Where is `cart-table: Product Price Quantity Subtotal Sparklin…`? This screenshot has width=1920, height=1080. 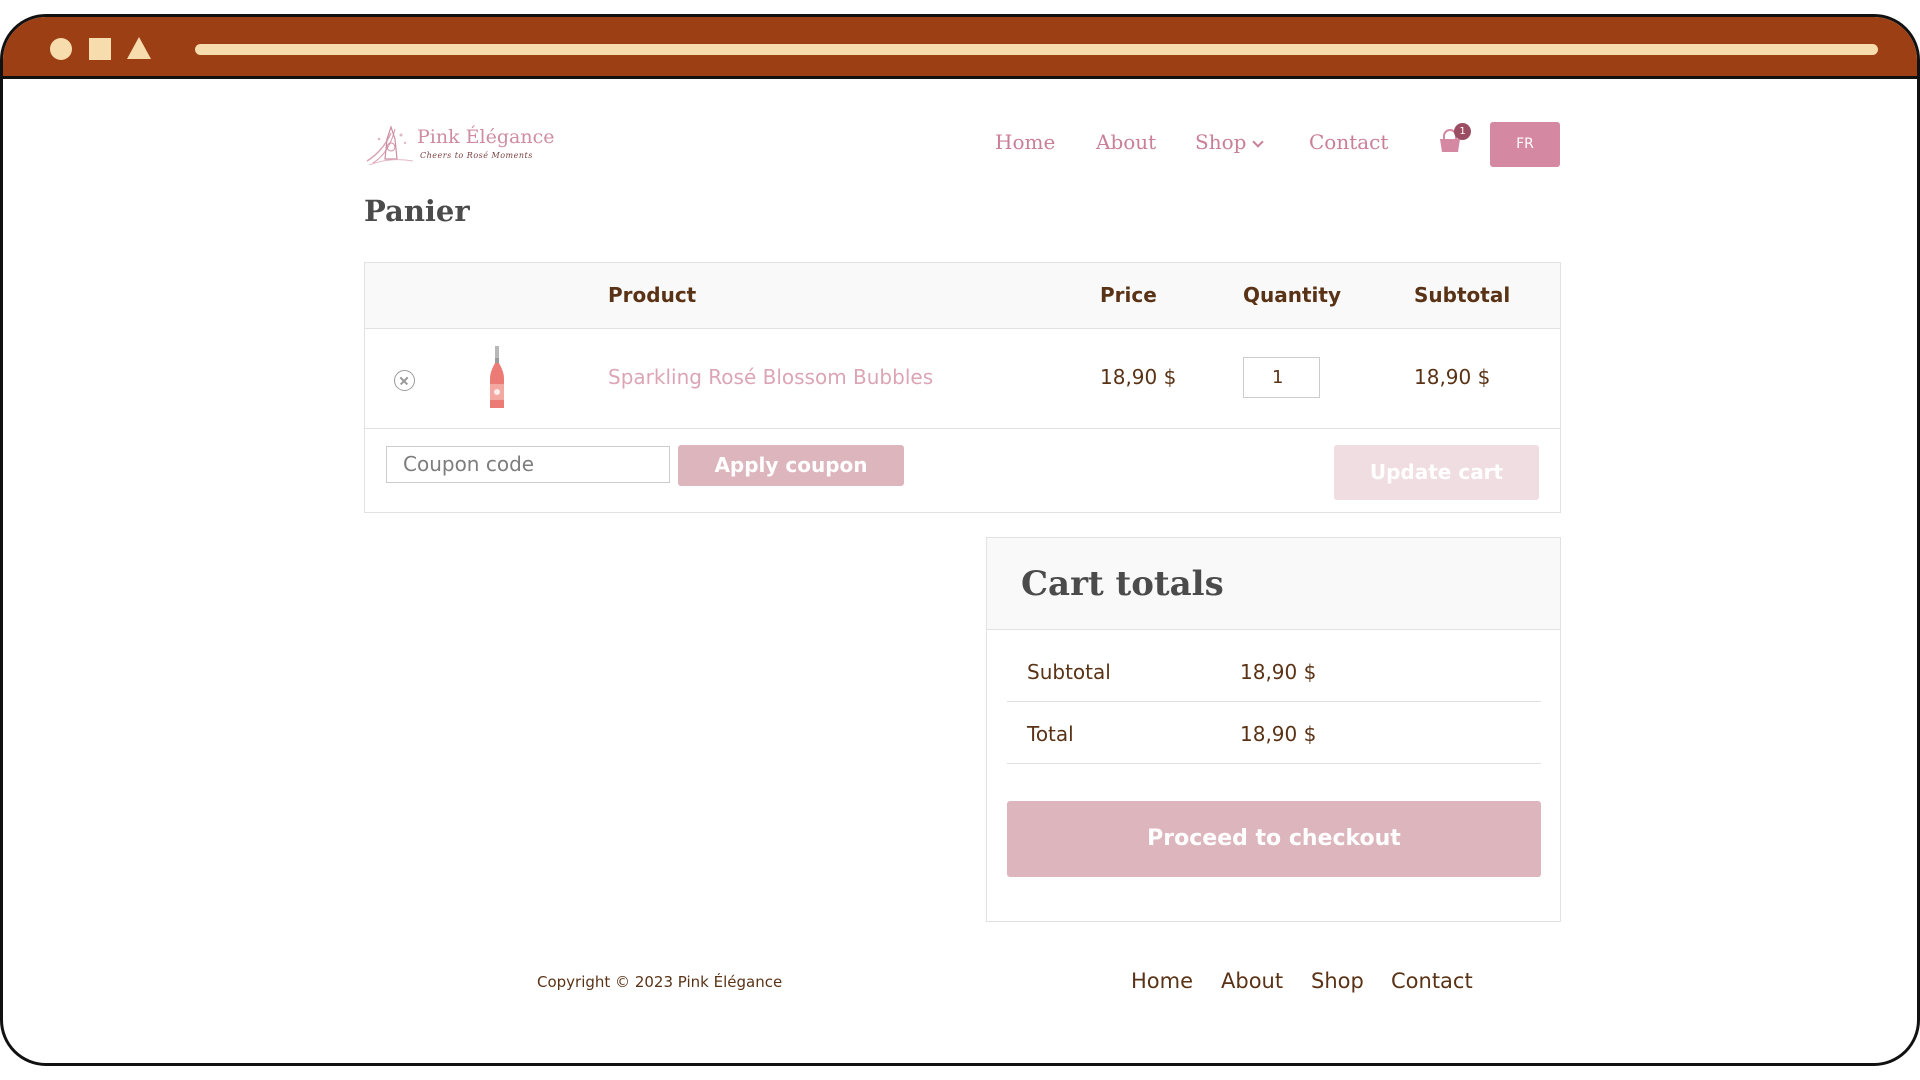 cart-table: Product Price Quantity Subtotal Sparklin… is located at coordinates (962, 387).